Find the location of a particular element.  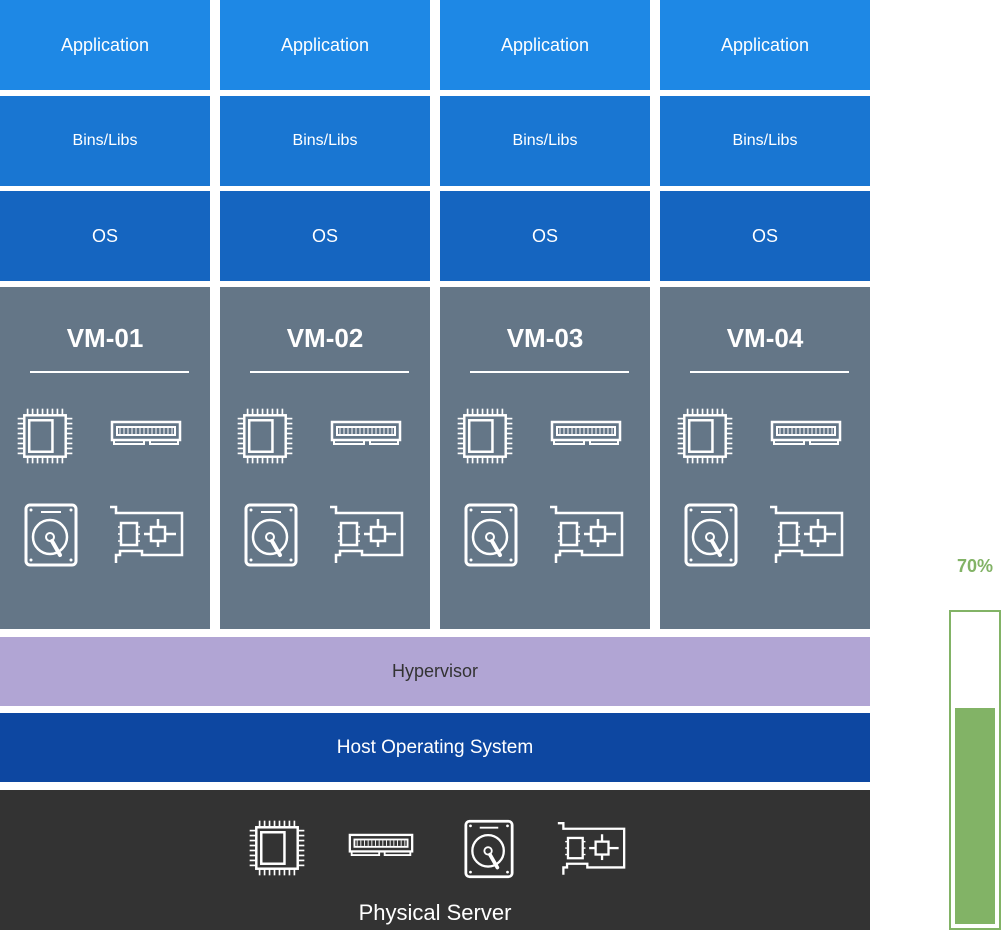

os-box-2: OS is located at coordinates (325, 236).